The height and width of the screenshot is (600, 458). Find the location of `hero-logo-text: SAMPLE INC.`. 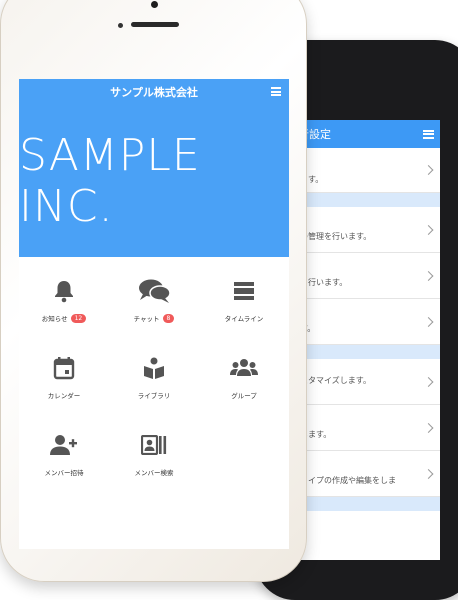

hero-logo-text: SAMPLE INC. is located at coordinates (110, 180).